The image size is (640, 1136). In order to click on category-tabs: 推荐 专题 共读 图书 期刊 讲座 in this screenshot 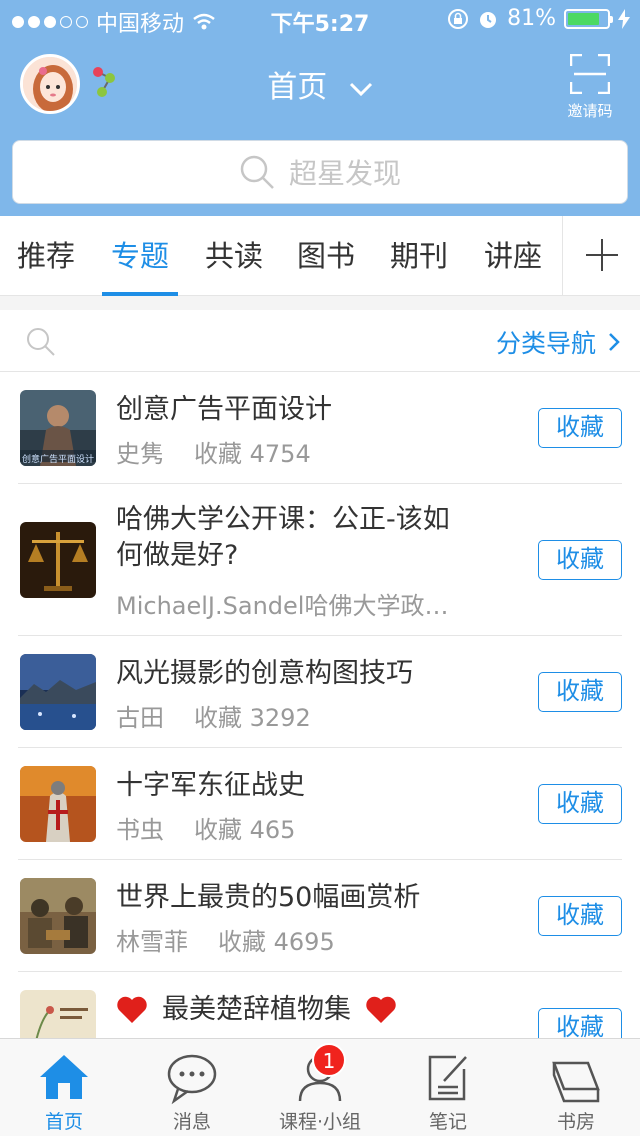, I will do `click(320, 256)`.